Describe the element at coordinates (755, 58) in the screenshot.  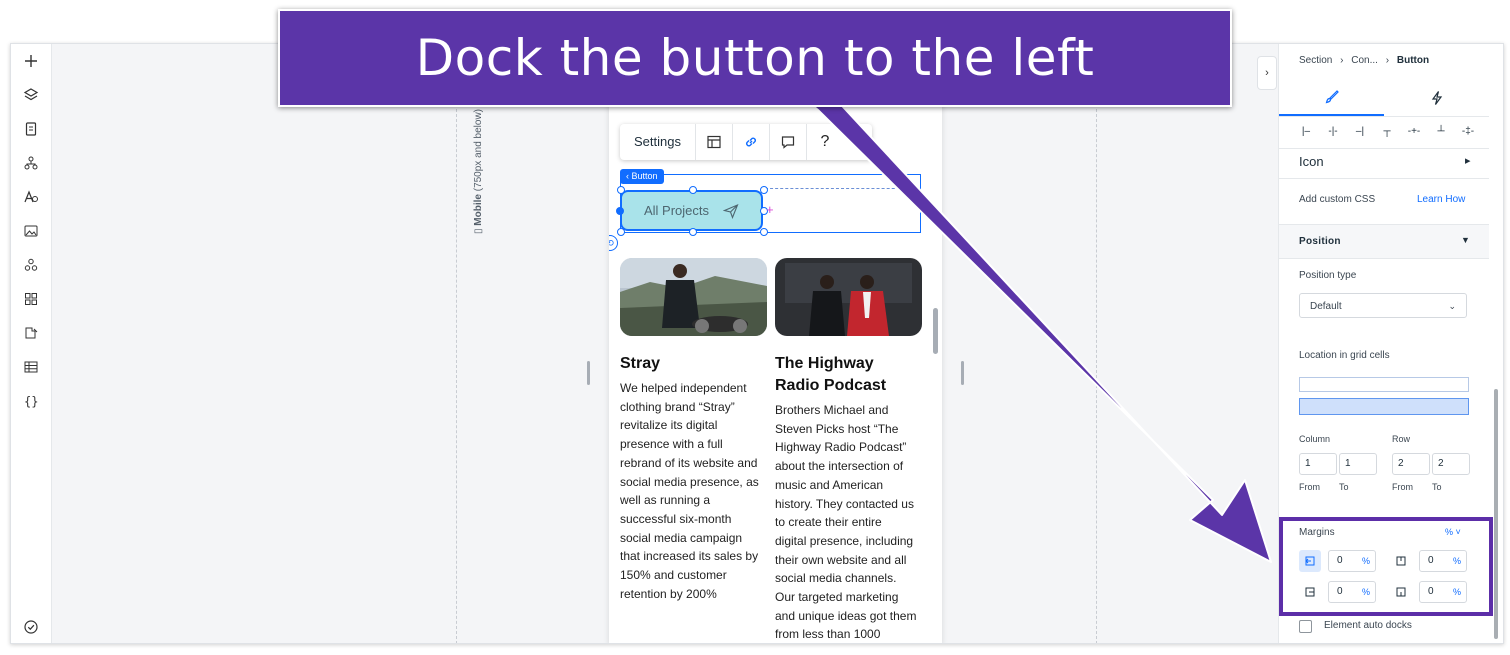
I see `instruction-banner: Dock the button to the left` at that location.